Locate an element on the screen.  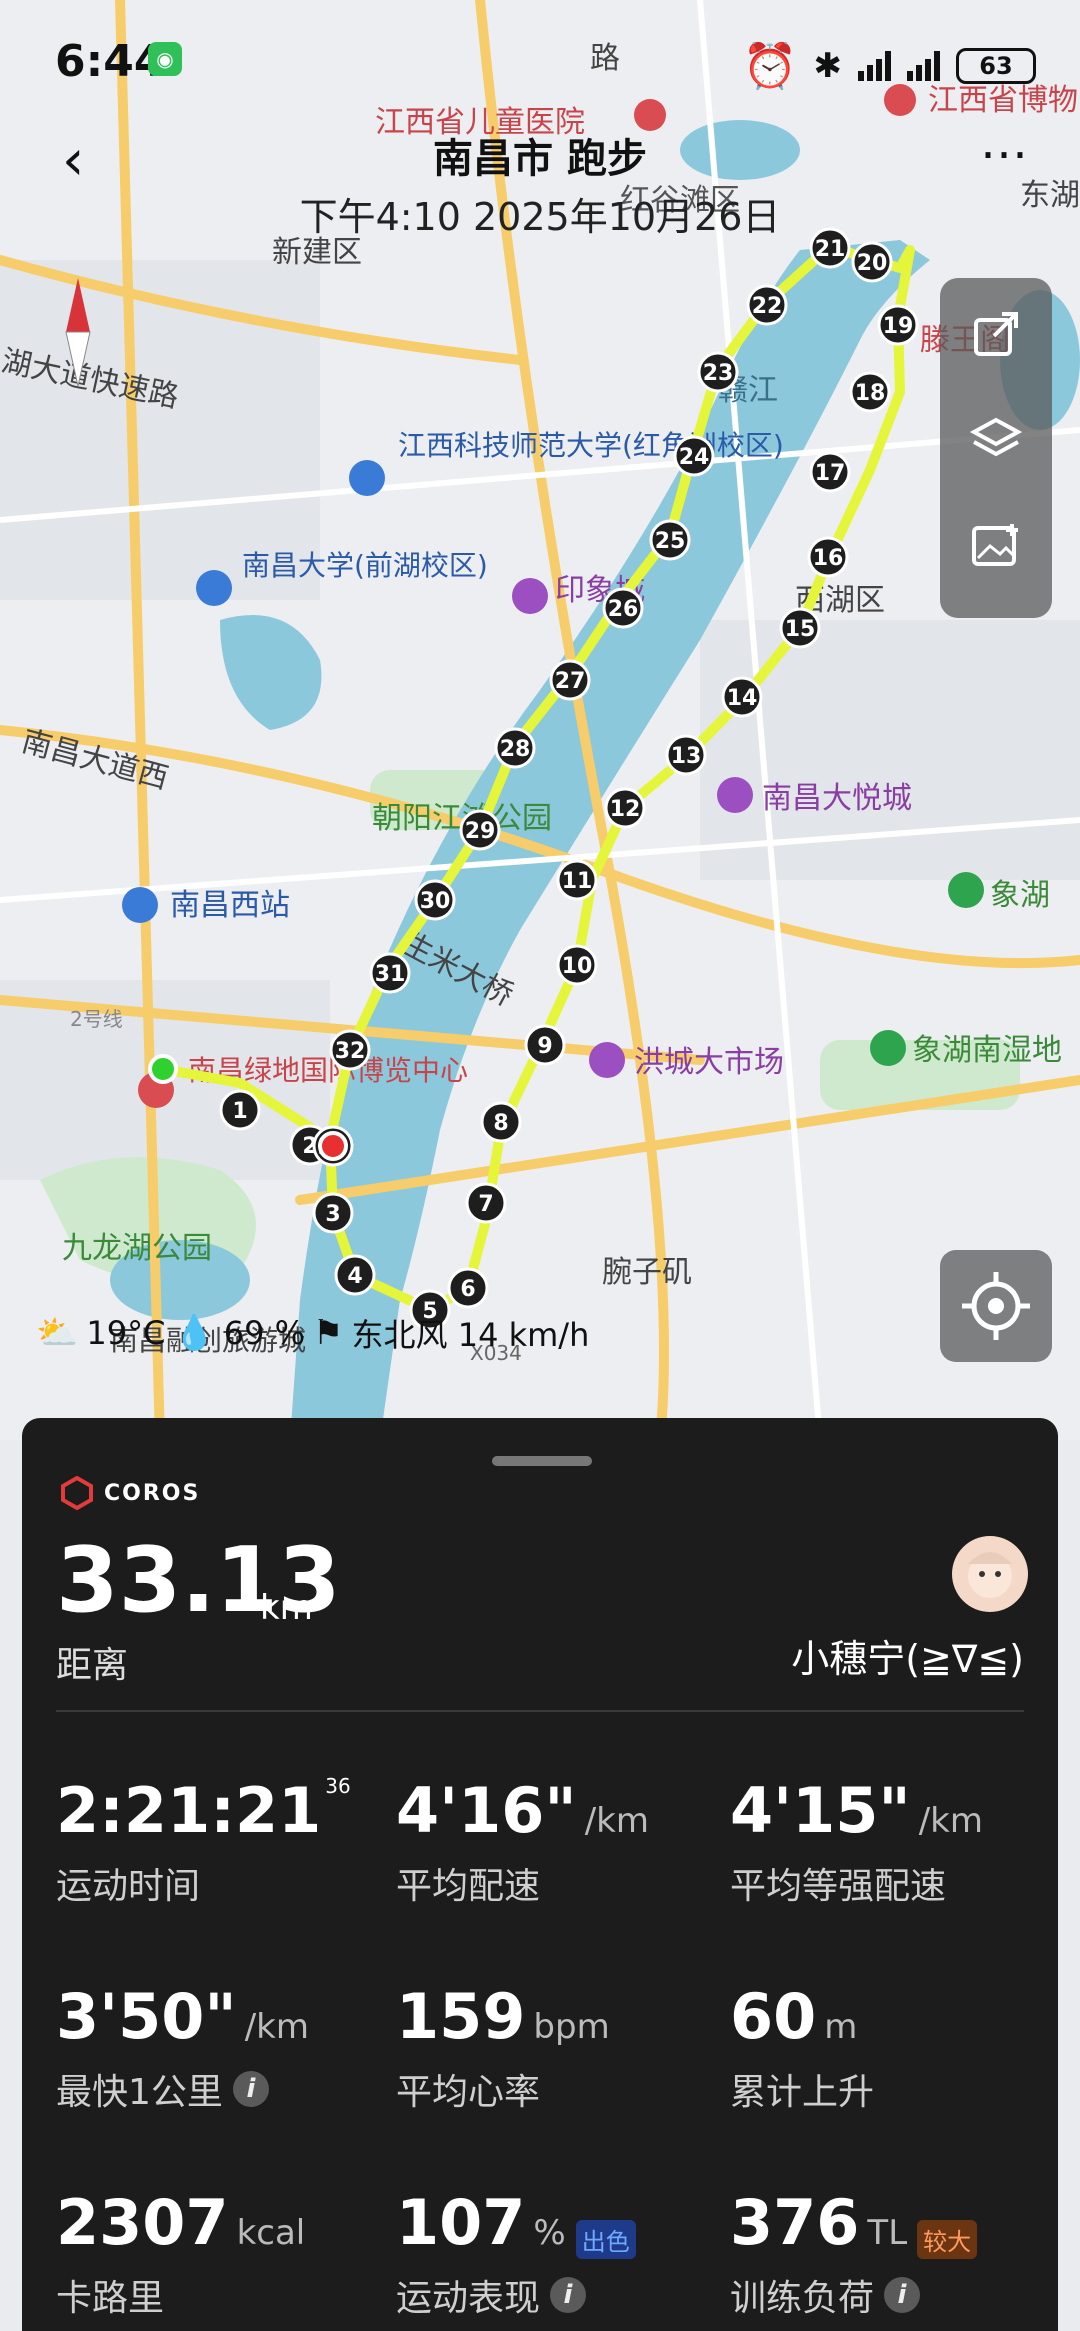
divider is located at coordinates (540, 1711).